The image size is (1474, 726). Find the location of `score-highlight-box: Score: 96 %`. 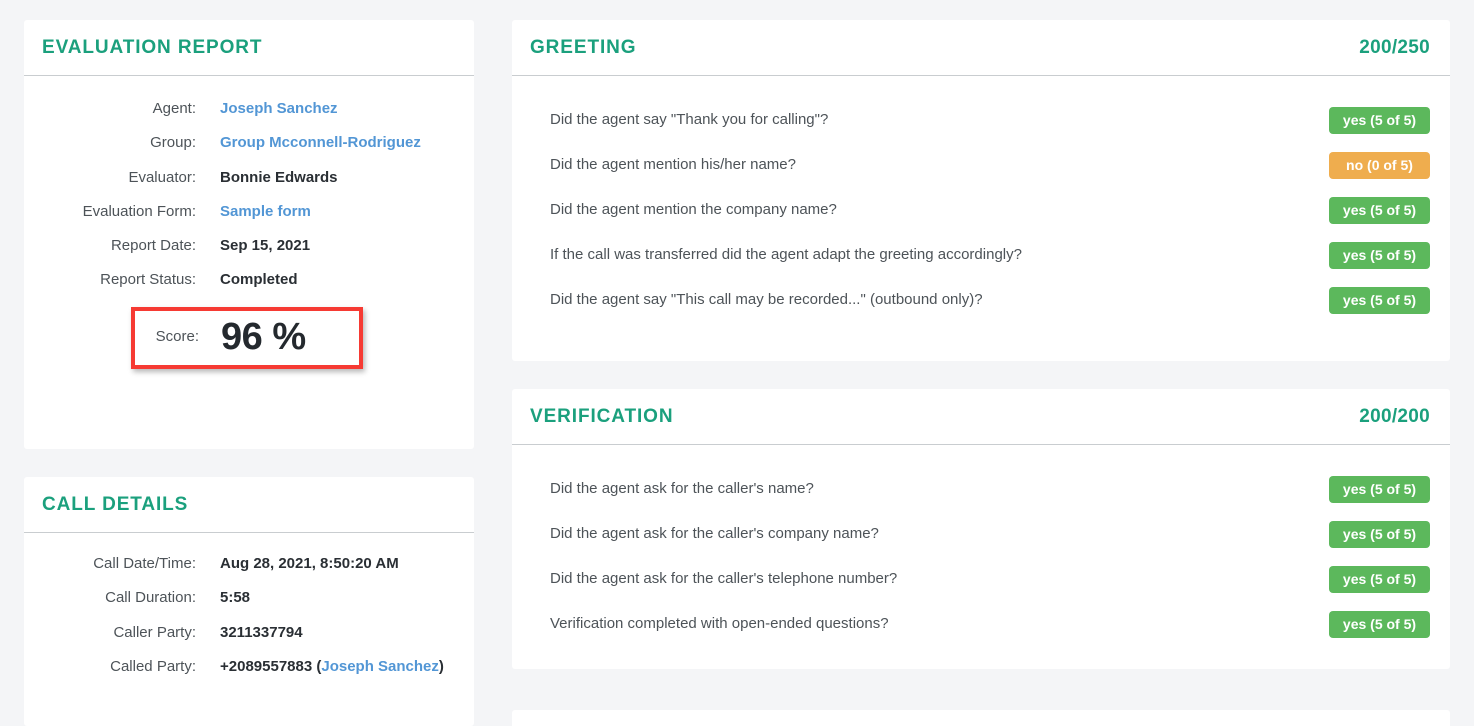

score-highlight-box: Score: 96 % is located at coordinates (247, 337).